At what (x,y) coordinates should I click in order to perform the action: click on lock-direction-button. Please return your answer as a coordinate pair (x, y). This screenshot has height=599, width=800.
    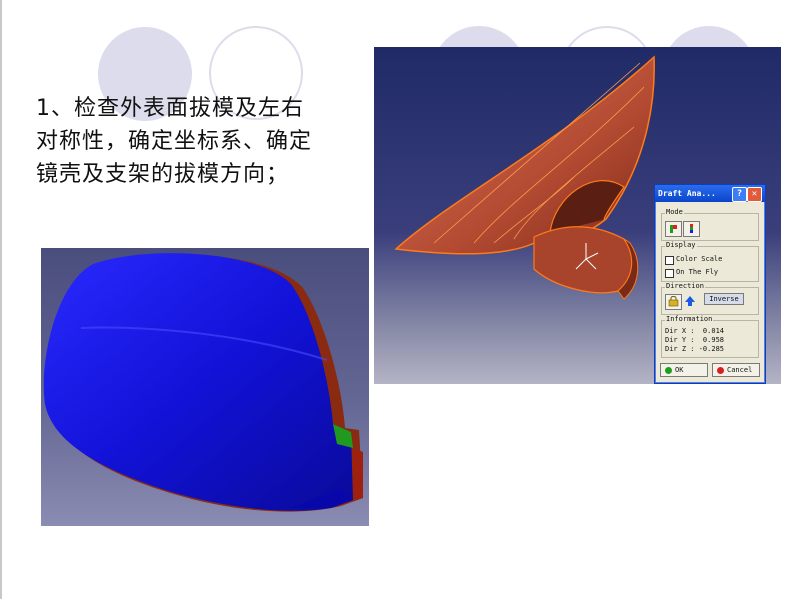
    Looking at the image, I should click on (673, 302).